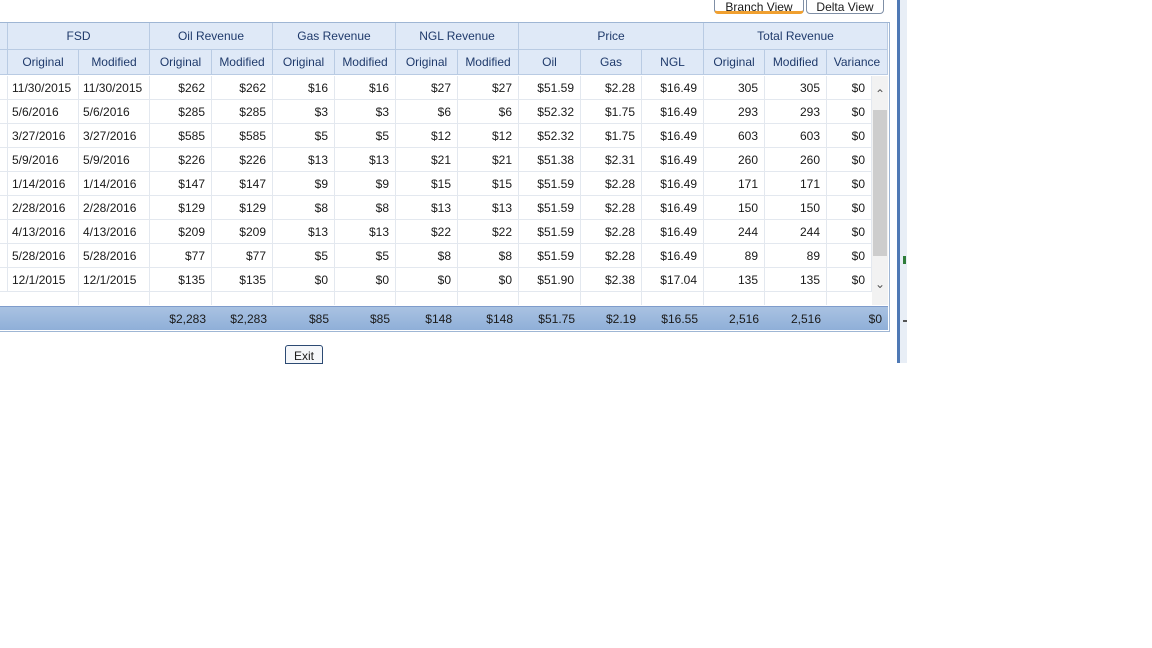 This screenshot has height=648, width=1152. Describe the element at coordinates (488, 280) in the screenshot. I see `cell-ngl-modified: $0` at that location.